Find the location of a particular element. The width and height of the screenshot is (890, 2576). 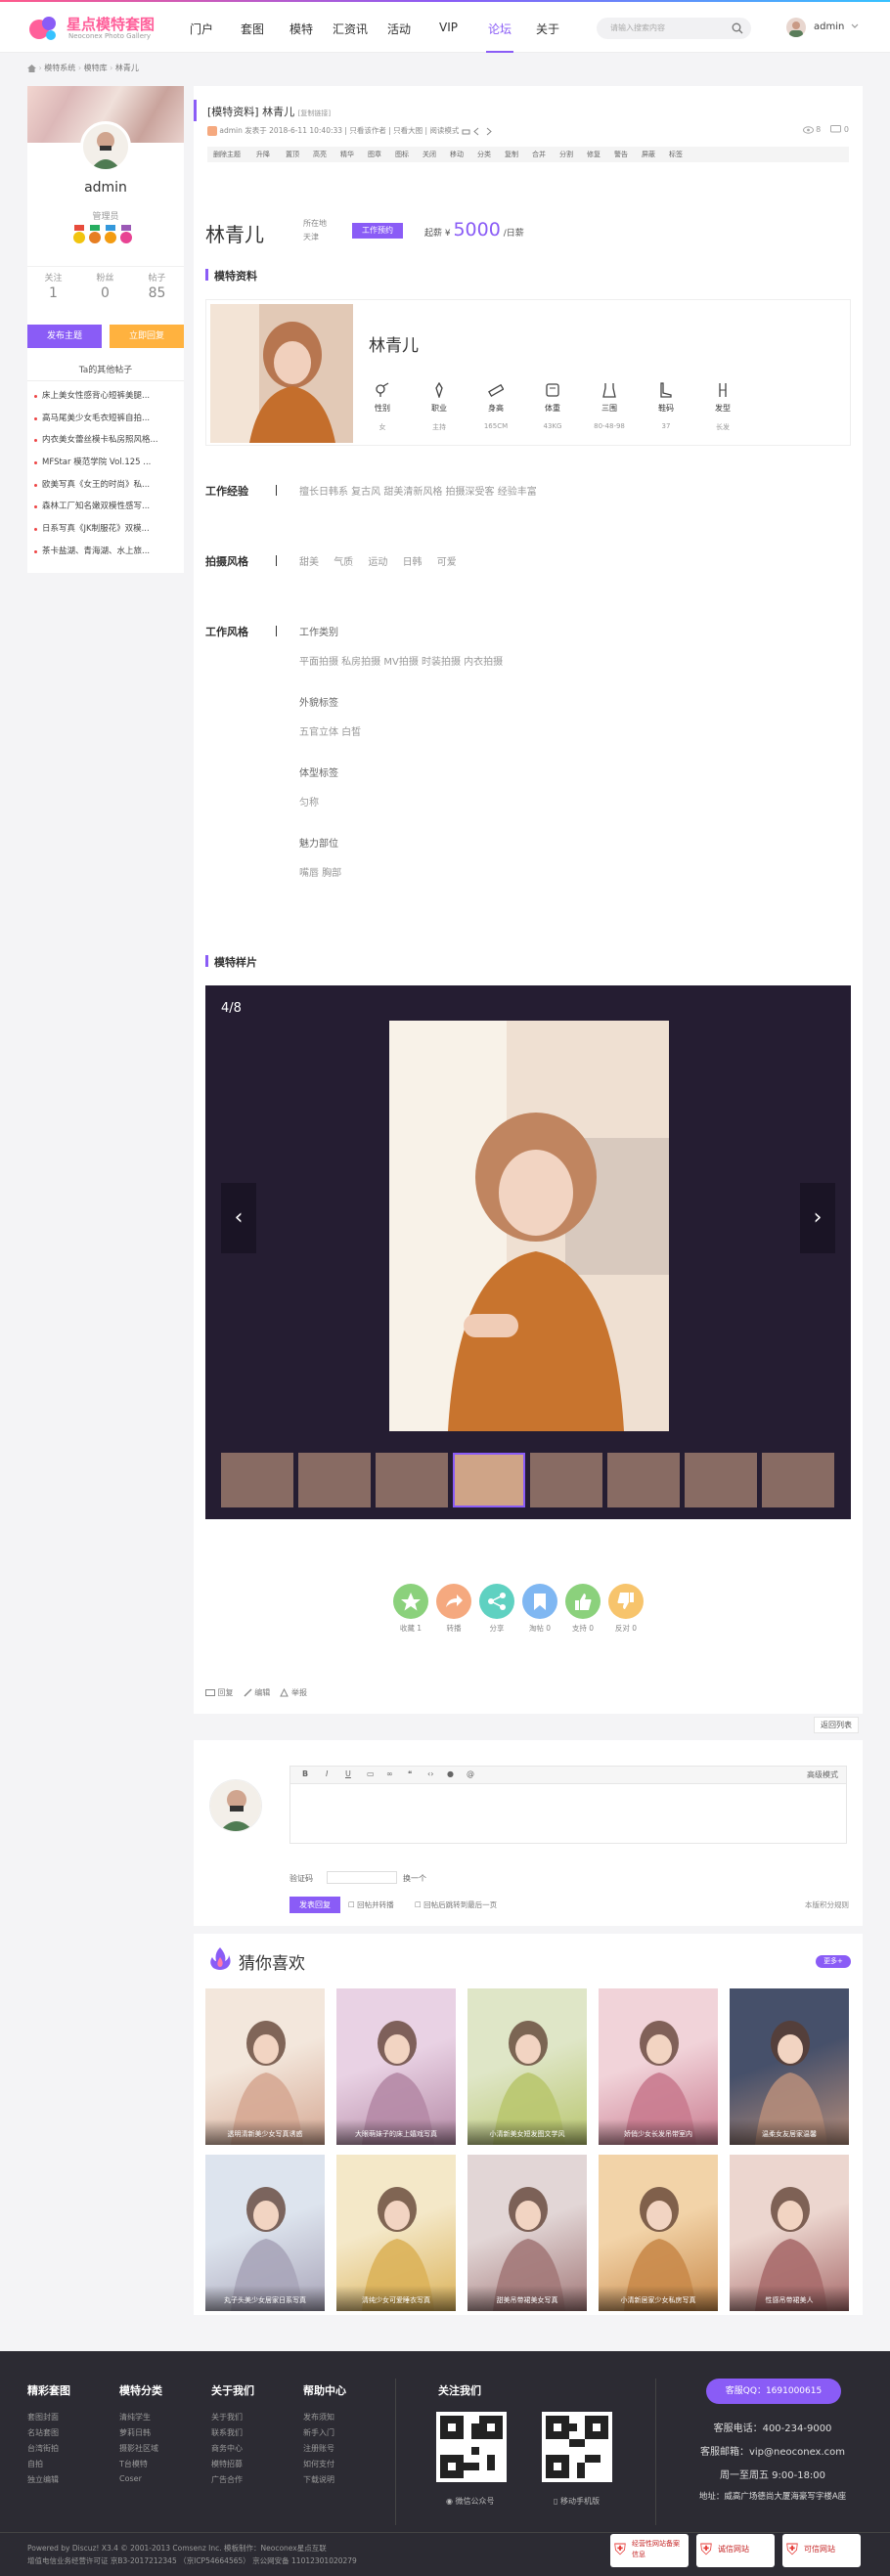

author-avatar is located at coordinates (105, 147).